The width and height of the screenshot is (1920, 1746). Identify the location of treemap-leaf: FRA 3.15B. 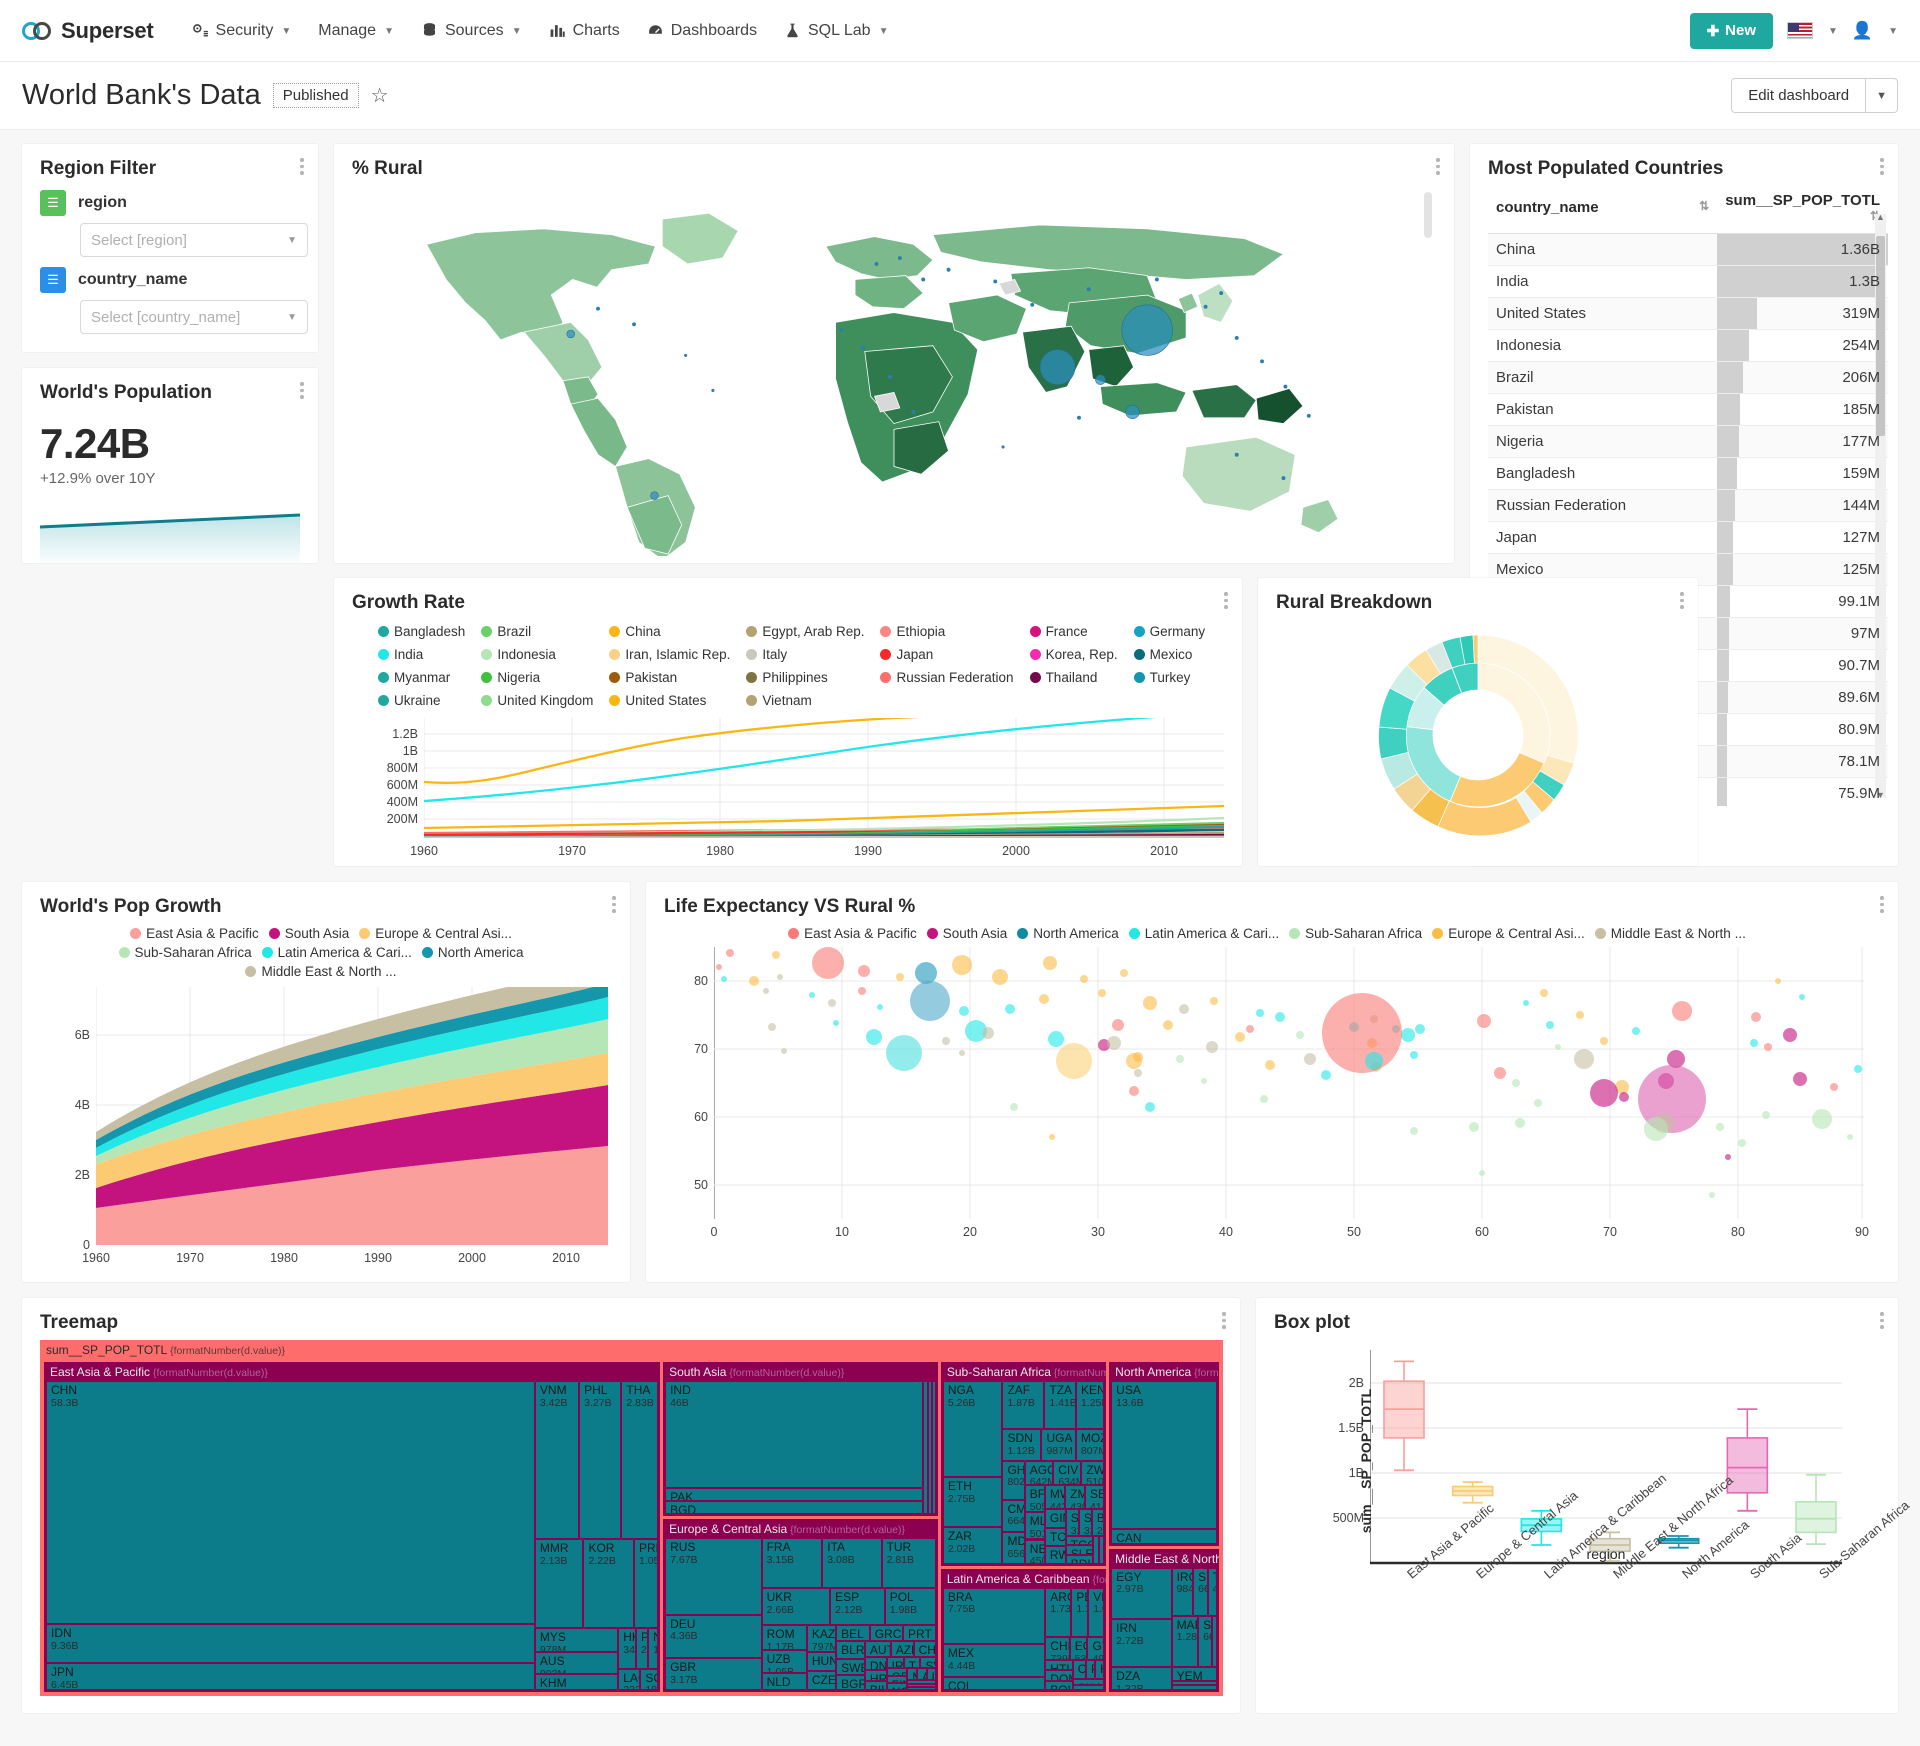
(792, 1562).